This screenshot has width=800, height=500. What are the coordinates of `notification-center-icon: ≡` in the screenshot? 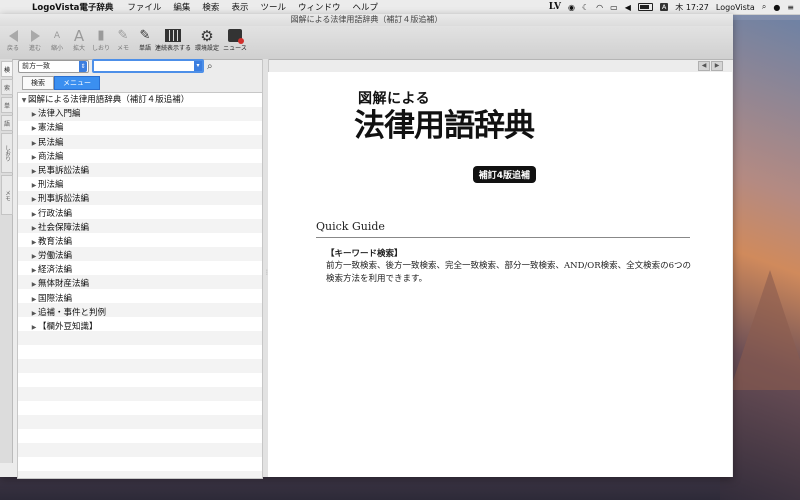 It's located at (790, 7).